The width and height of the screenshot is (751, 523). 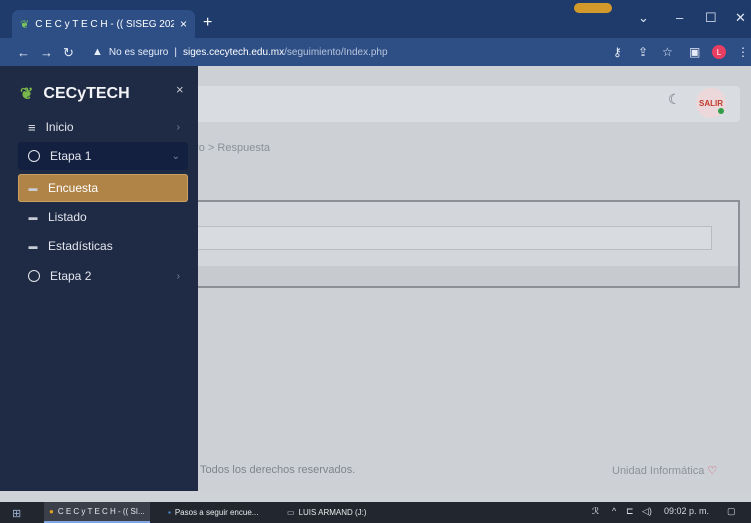 I want to click on drive-icon: ▭, so click(x=291, y=512).